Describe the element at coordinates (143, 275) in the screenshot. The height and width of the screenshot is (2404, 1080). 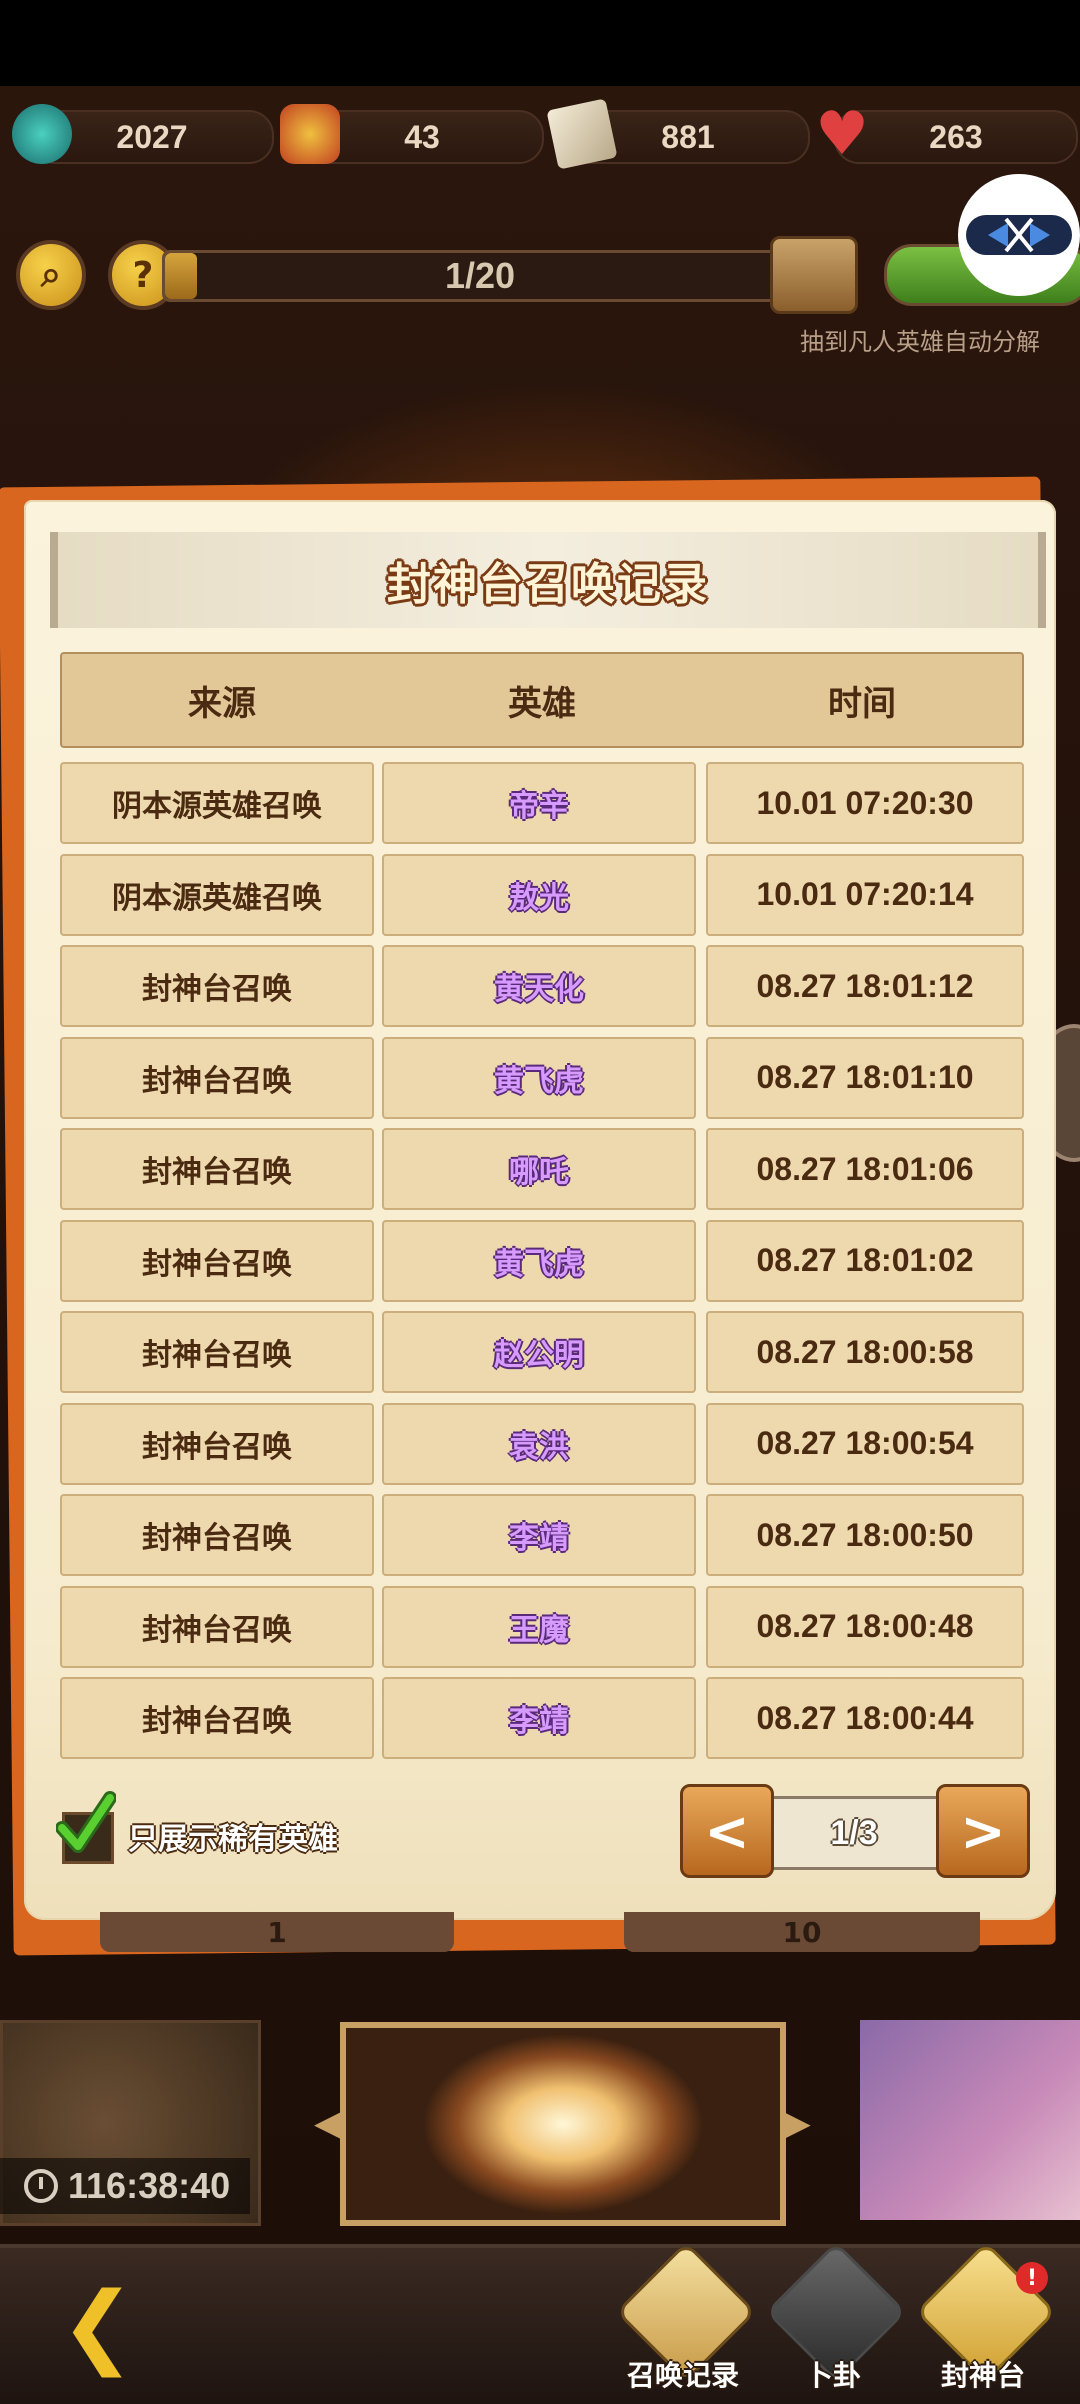
I see `question-icon: ?` at that location.